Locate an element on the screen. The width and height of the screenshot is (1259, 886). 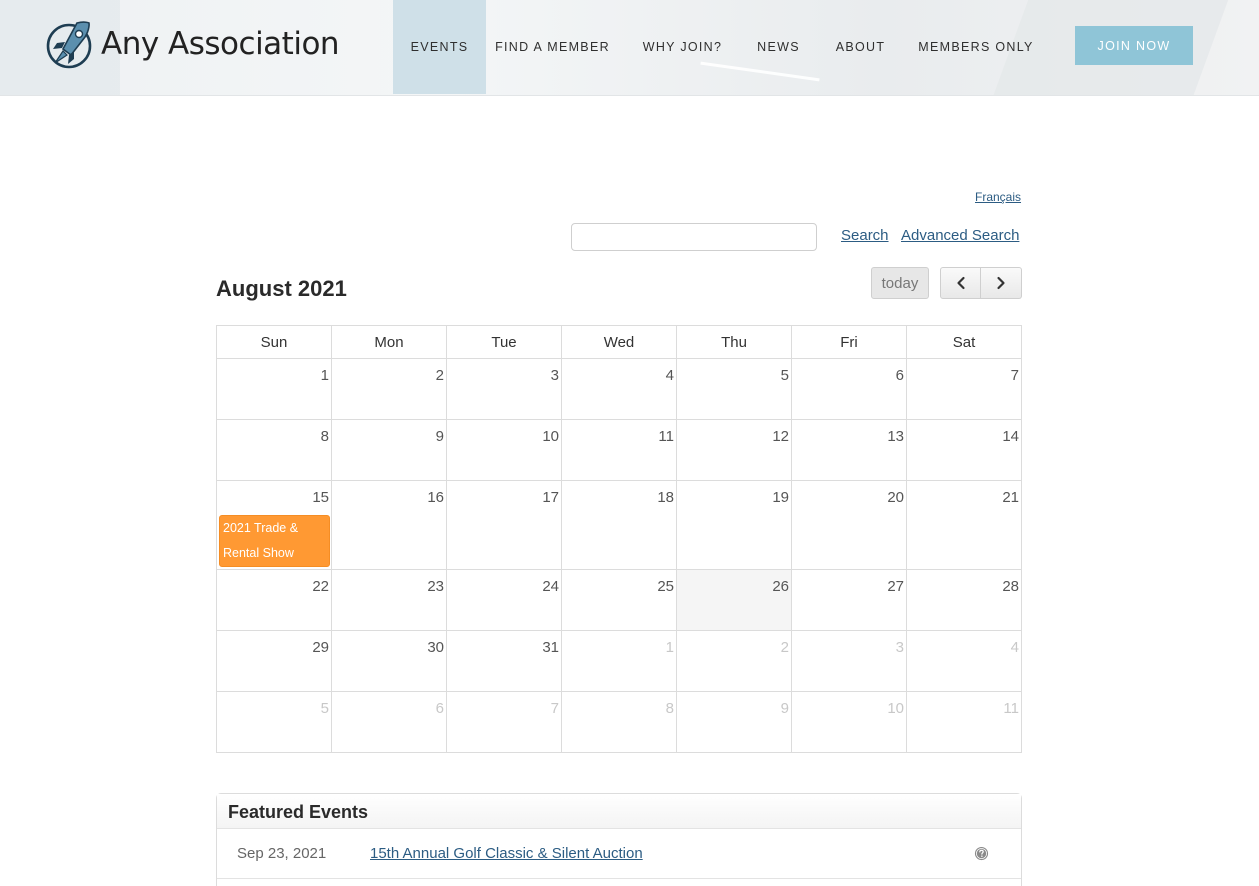
weekday-header-row: Sun Mon Tue Wed Thu Fri Sat is located at coordinates (619, 342).